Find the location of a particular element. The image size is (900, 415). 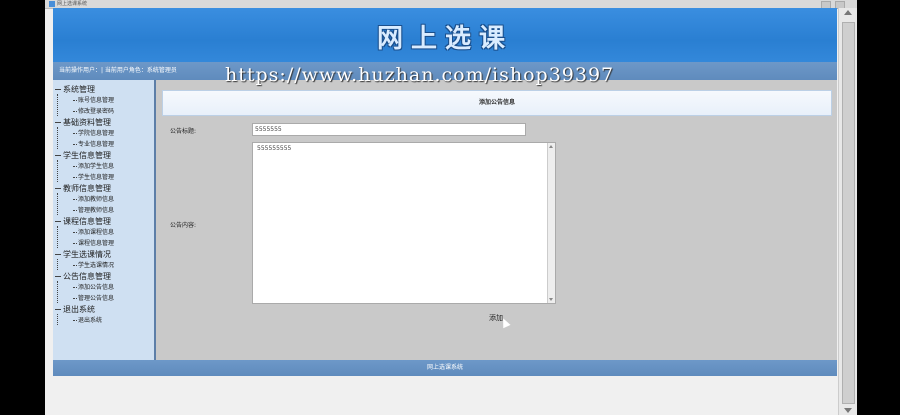

sidebar-item: 添加课程信息 is located at coordinates (93, 231).